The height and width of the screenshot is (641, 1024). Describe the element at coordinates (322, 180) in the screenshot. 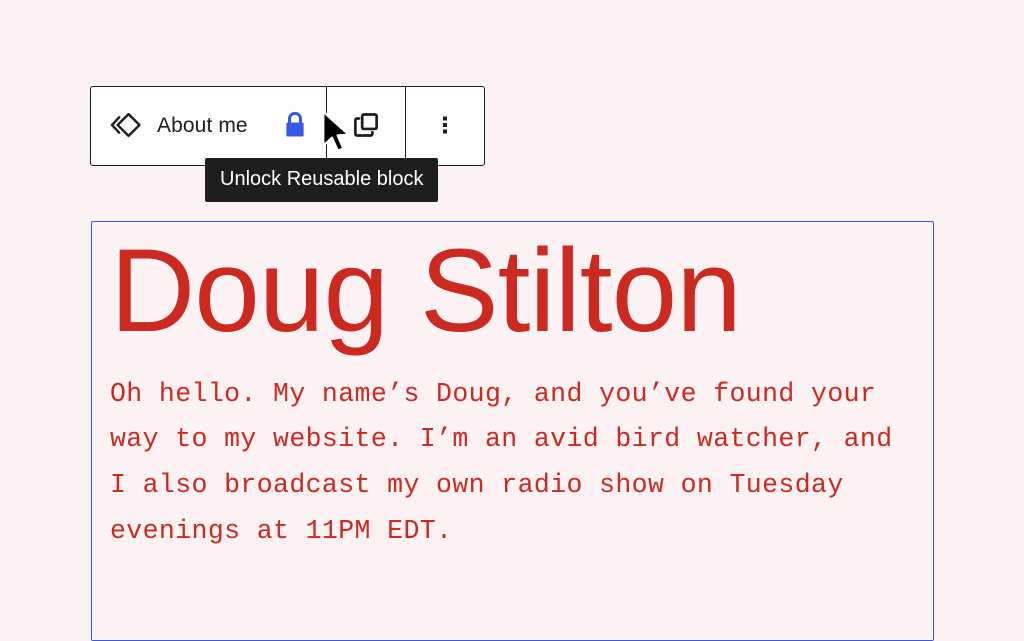

I see `tooltip: Unlock Reusable block` at that location.